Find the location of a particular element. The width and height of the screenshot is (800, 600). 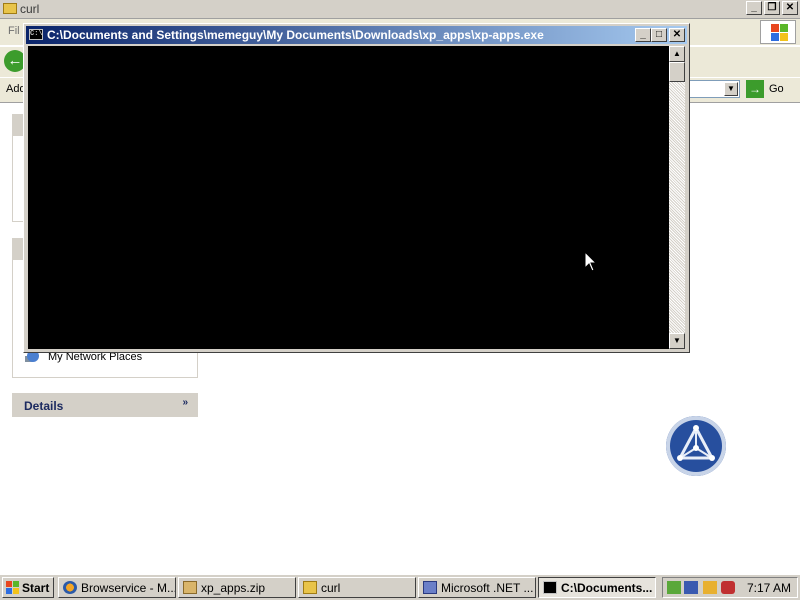

zip-icon is located at coordinates (190, 587).